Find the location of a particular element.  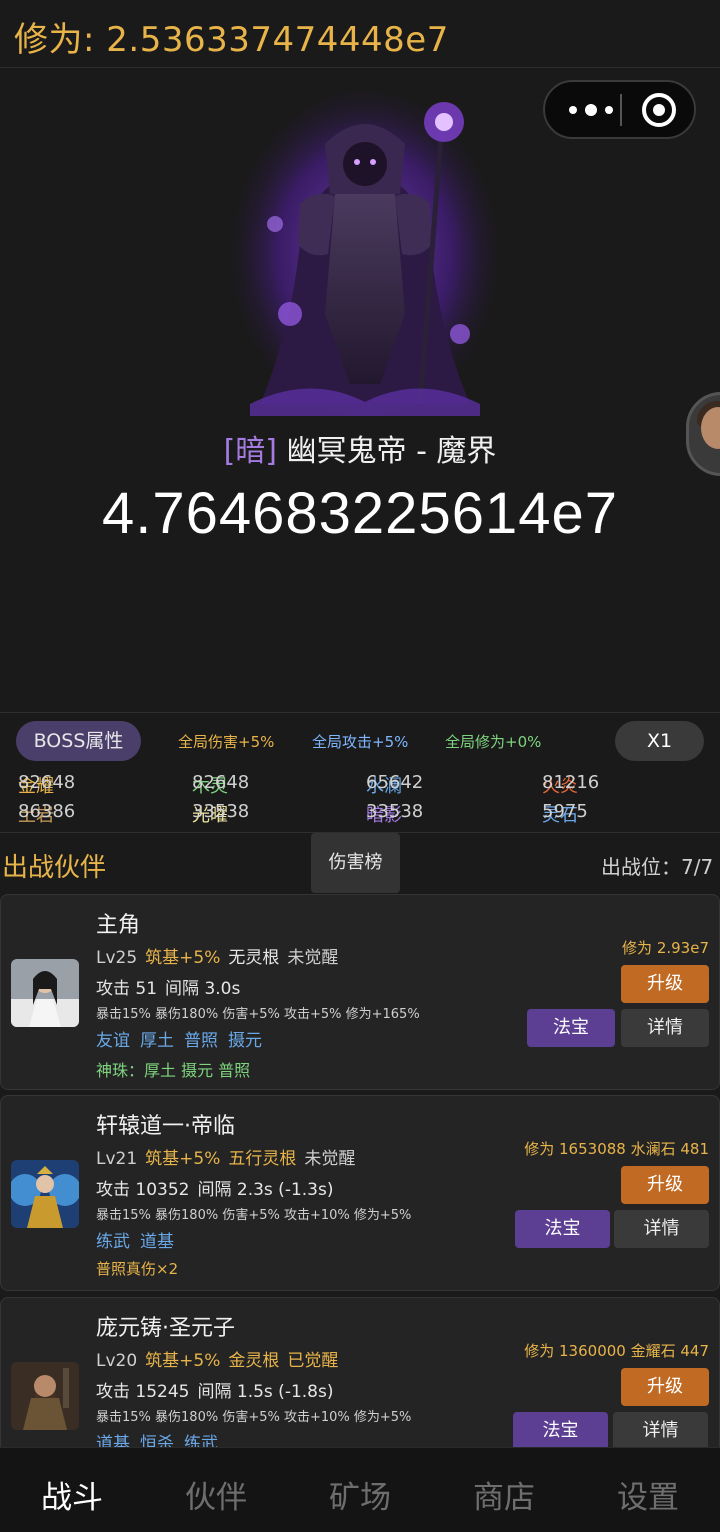

bottom-tab-bar: 战斗 伙伴 矿场 商店 设置 is located at coordinates (360, 1489).